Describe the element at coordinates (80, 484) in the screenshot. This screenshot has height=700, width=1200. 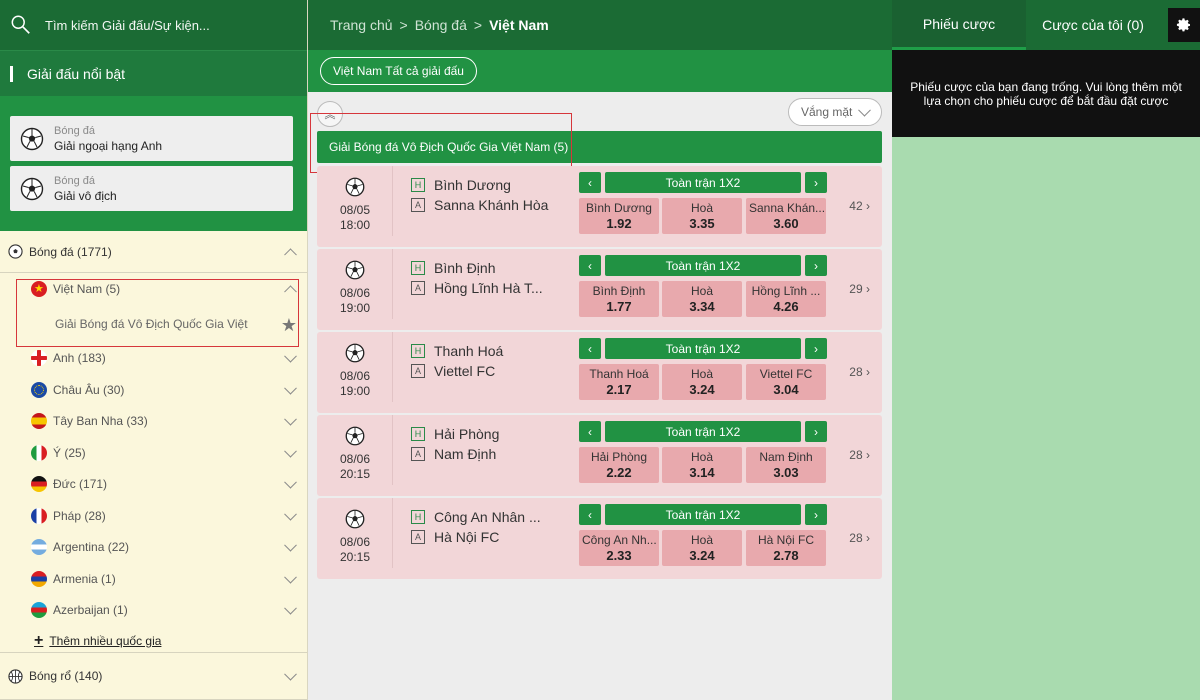
I see `country-label: Đức (171)` at that location.